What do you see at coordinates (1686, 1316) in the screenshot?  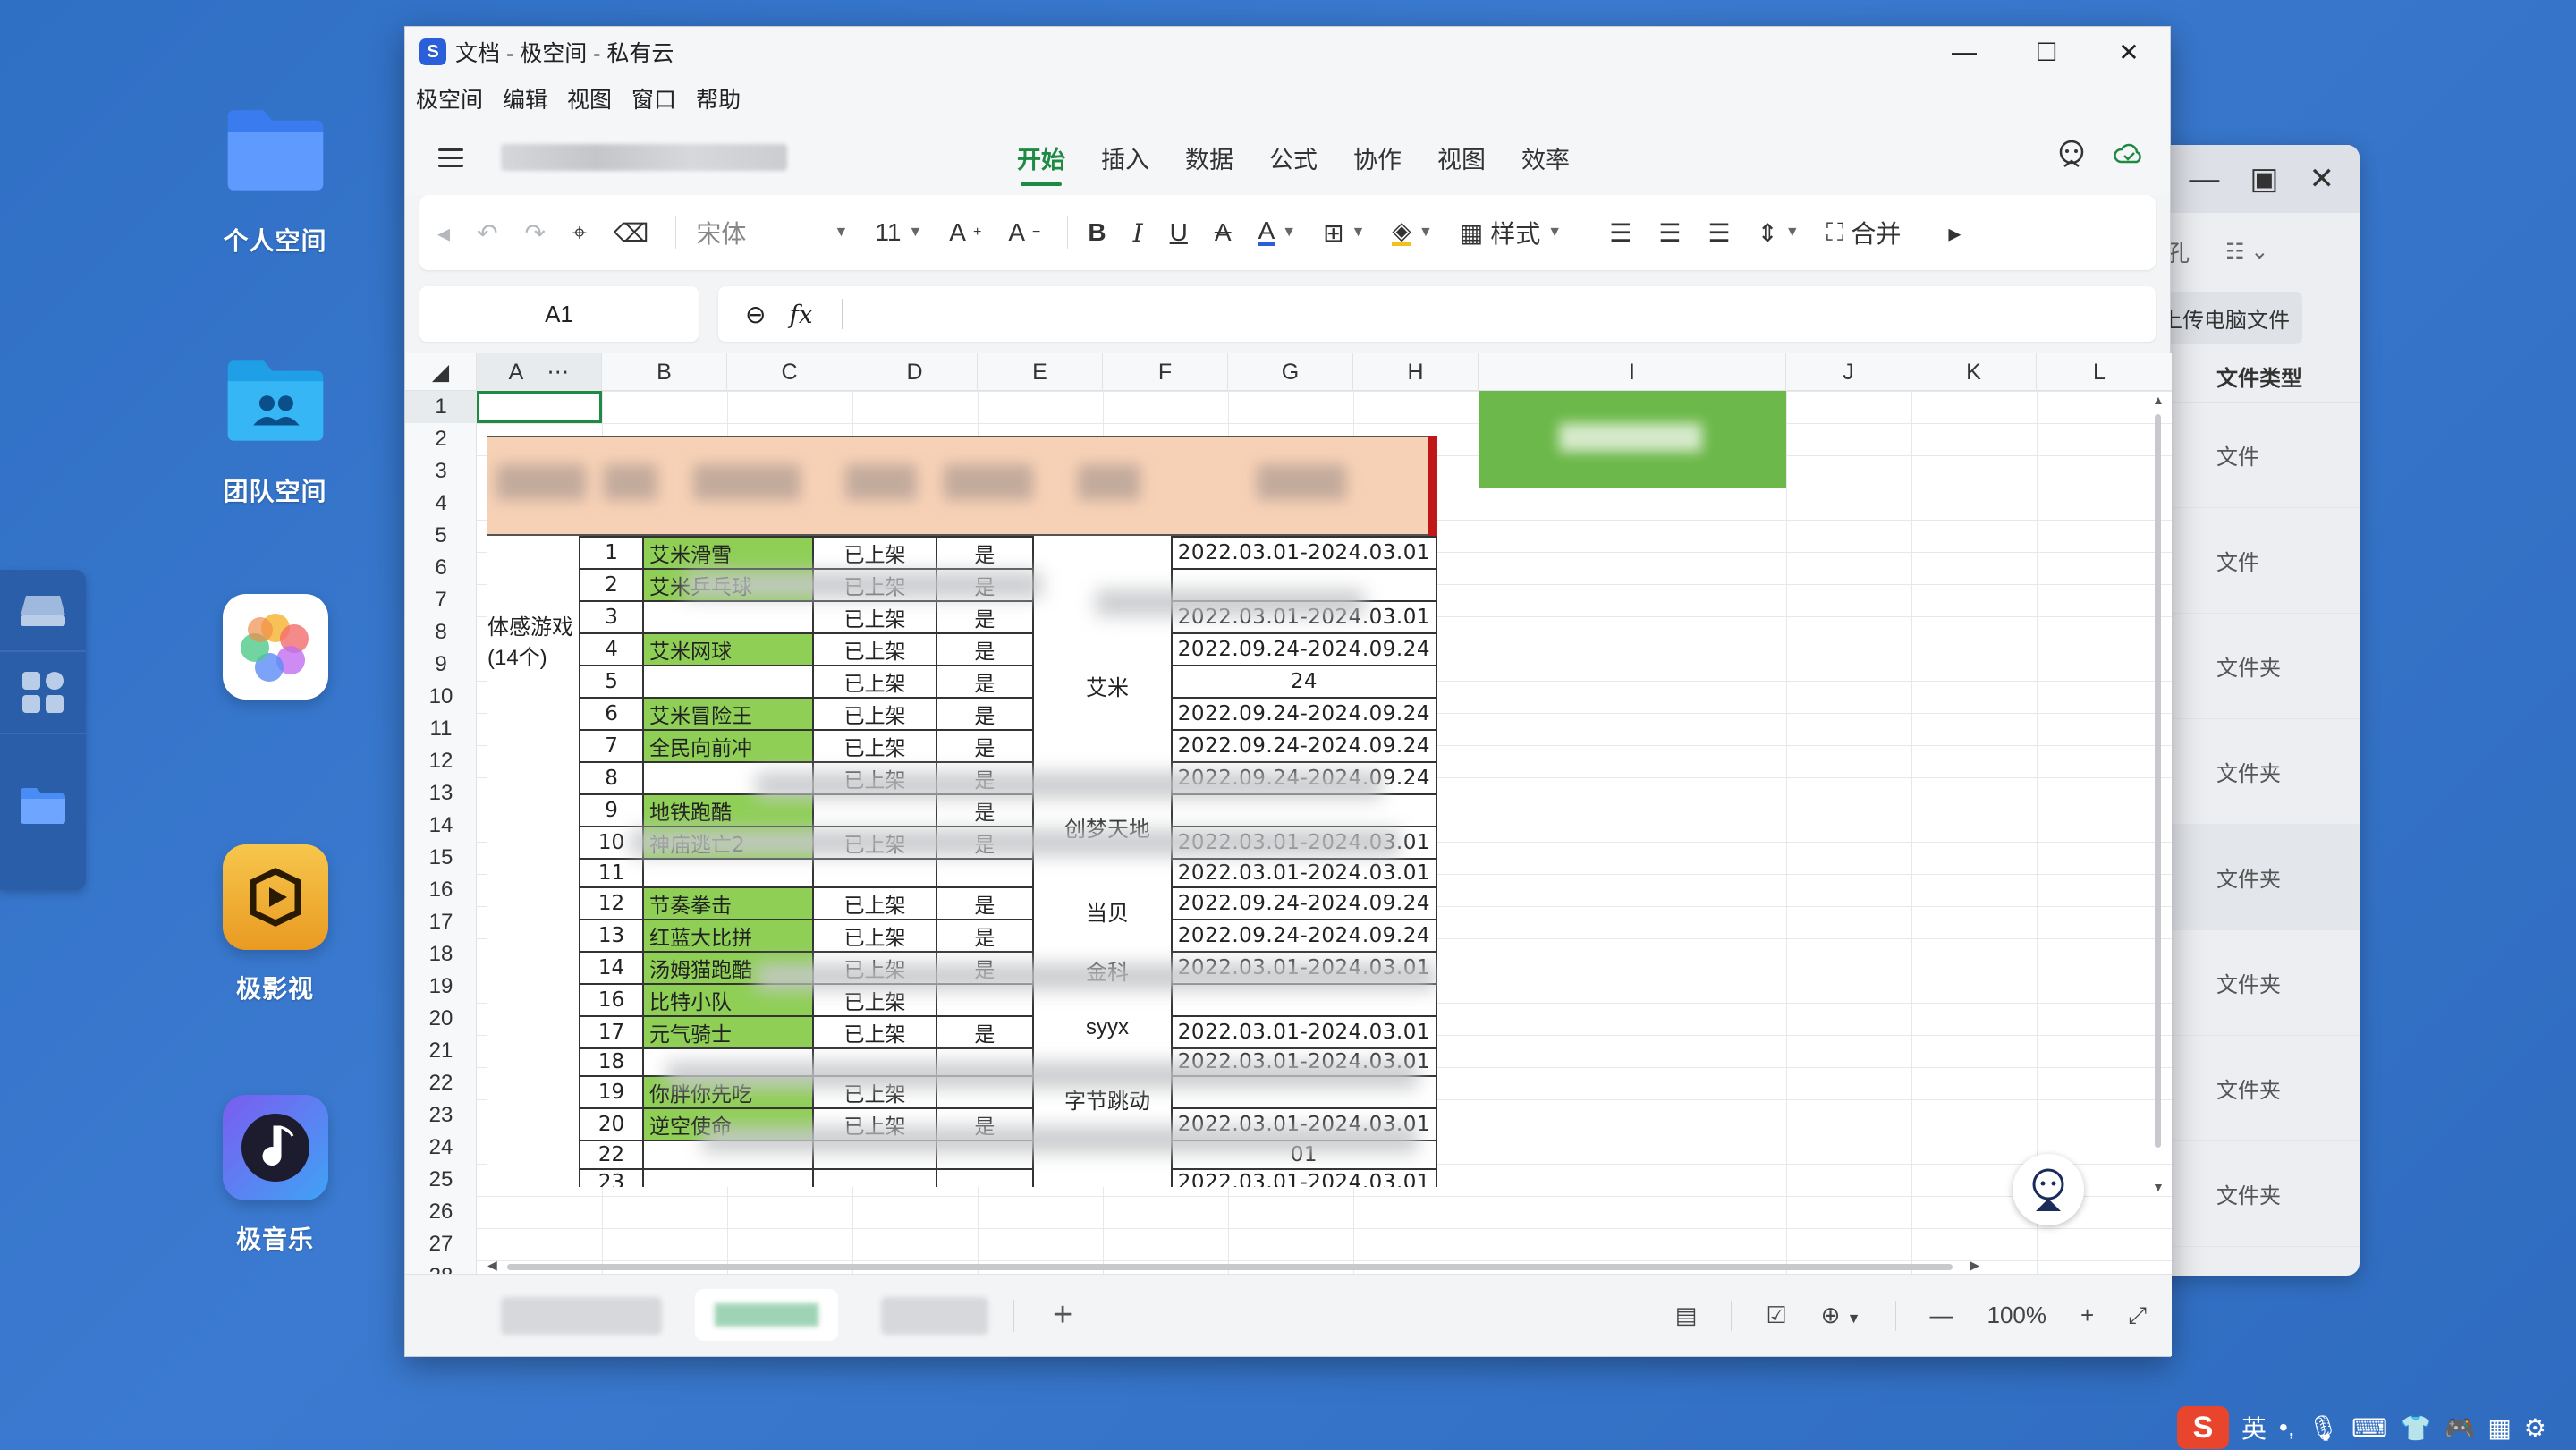 I see `sheet-list-icon: ▤` at bounding box center [1686, 1316].